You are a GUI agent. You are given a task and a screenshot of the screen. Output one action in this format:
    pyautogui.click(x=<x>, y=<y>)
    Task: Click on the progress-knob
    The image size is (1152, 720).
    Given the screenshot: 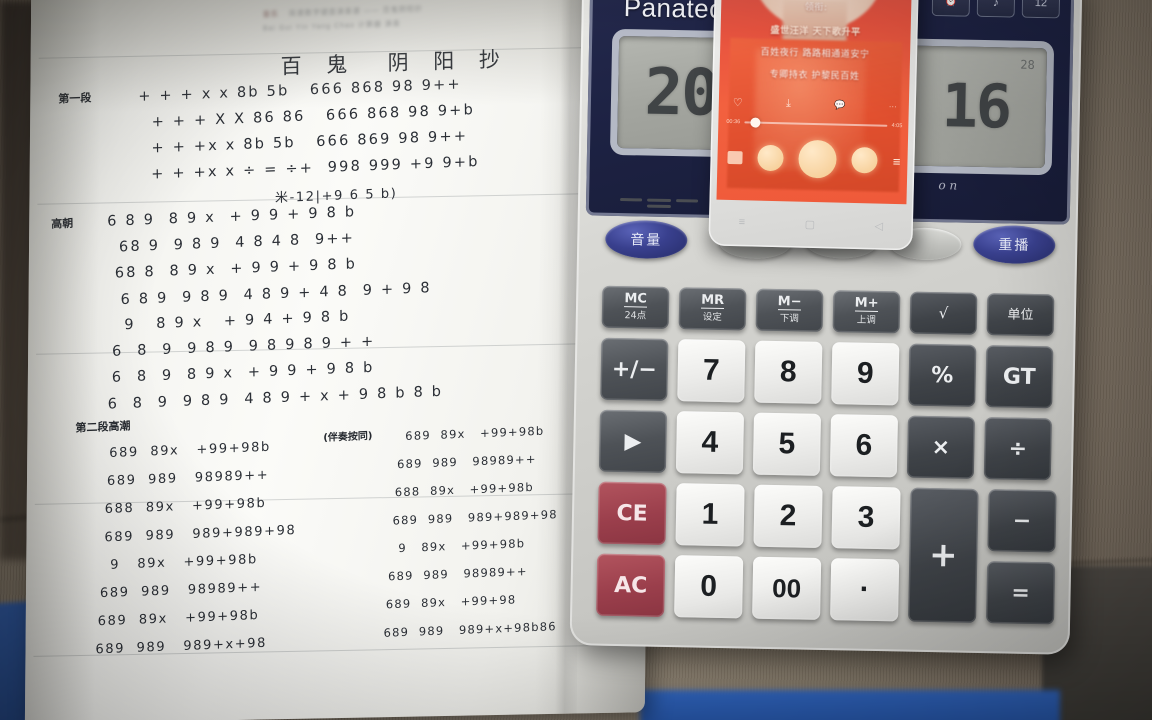 What is the action you would take?
    pyautogui.click(x=755, y=122)
    